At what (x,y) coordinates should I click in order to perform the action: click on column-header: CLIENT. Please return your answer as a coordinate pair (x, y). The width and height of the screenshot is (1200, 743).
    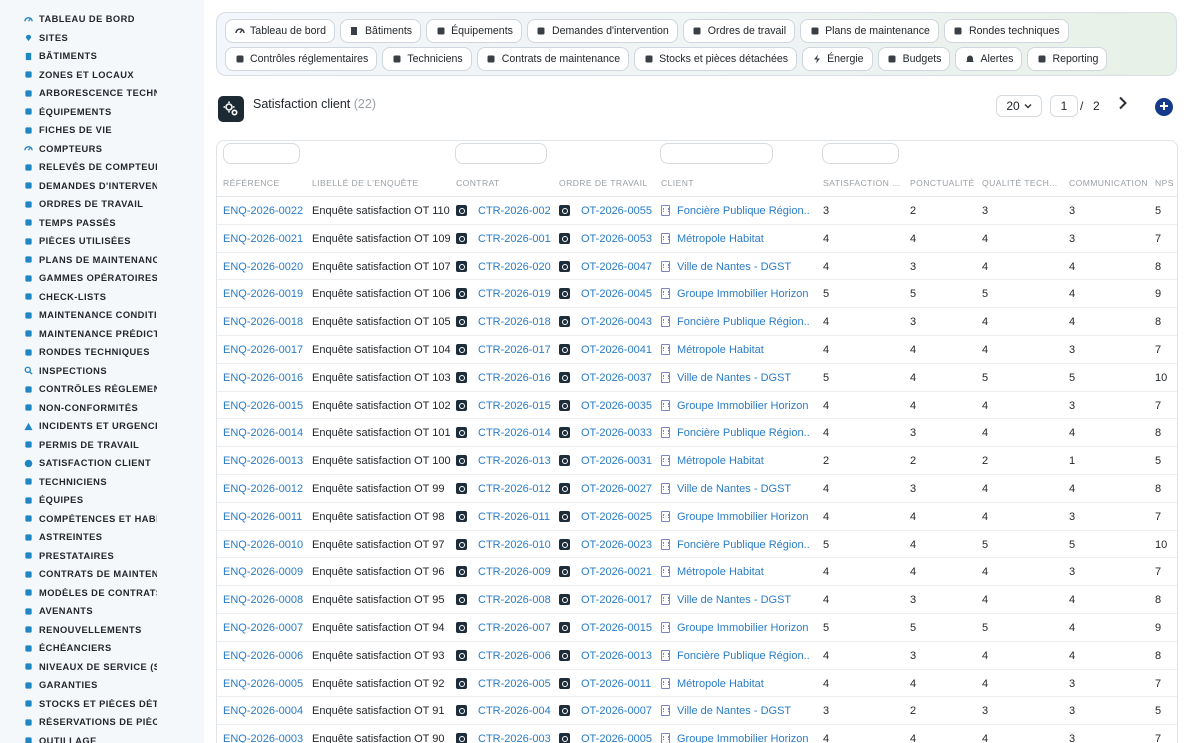
    Looking at the image, I should click on (677, 183).